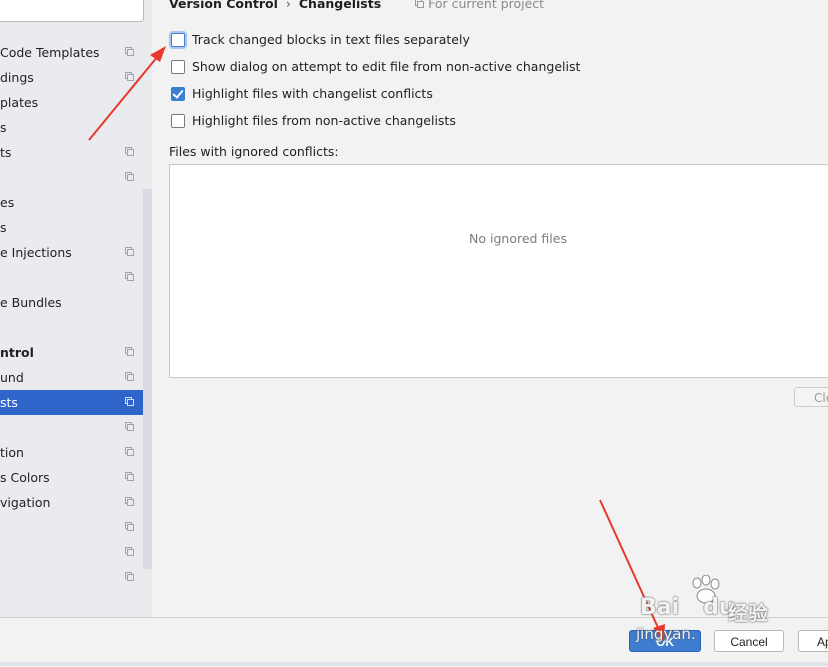 The width and height of the screenshot is (828, 667). I want to click on dialog-footer: OK Cancel Ap, so click(414, 642).